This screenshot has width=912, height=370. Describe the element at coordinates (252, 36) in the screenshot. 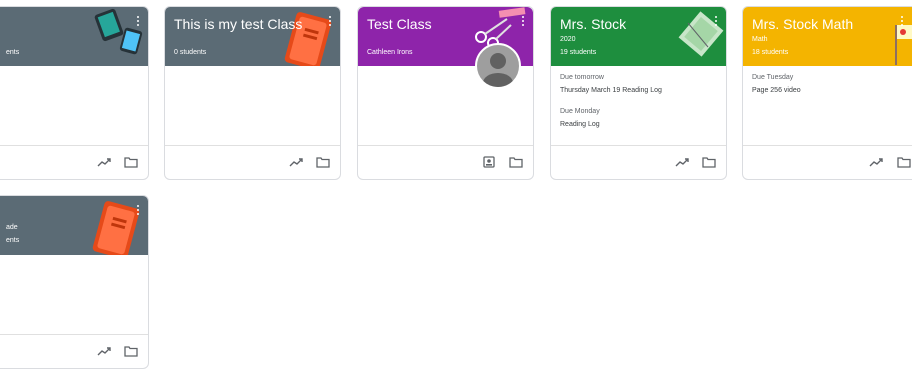

I see `class-banner: This is my test Class 0 students` at that location.